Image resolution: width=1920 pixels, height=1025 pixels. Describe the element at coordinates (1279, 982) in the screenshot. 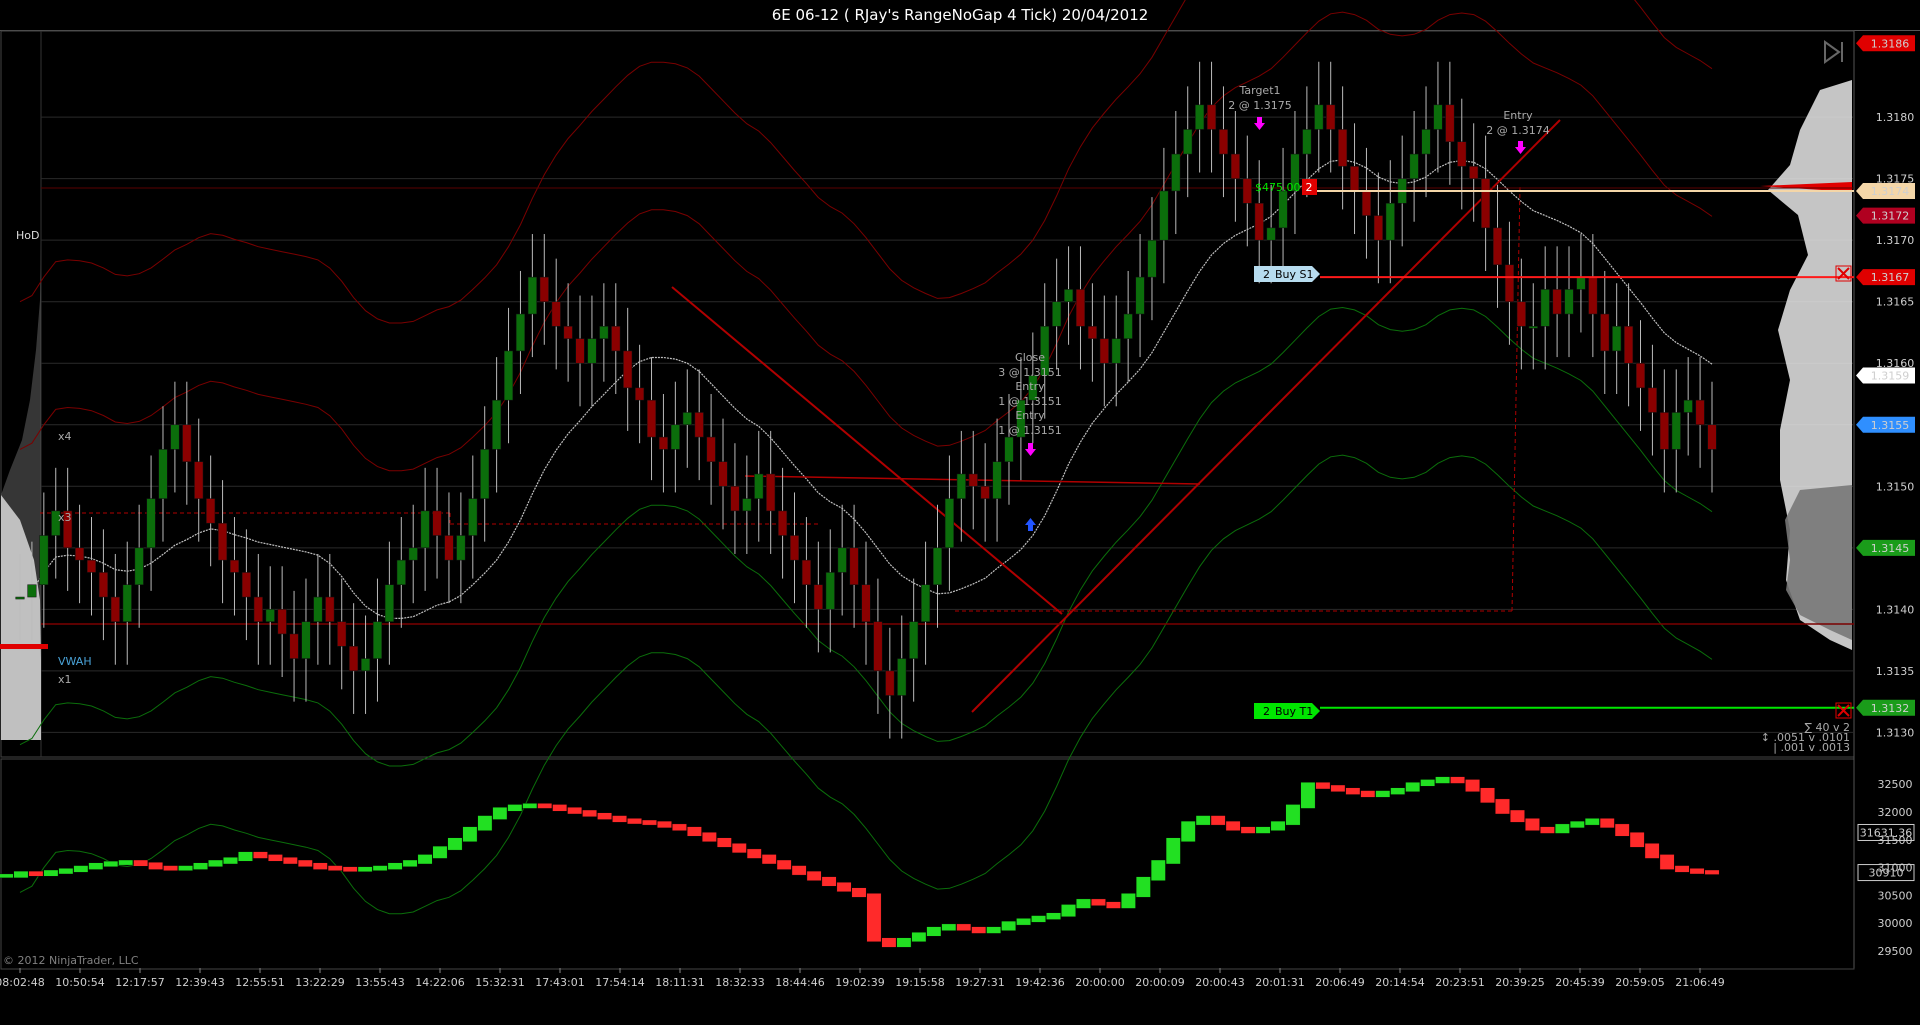

I see `x-tick-label: 20:01:31` at that location.